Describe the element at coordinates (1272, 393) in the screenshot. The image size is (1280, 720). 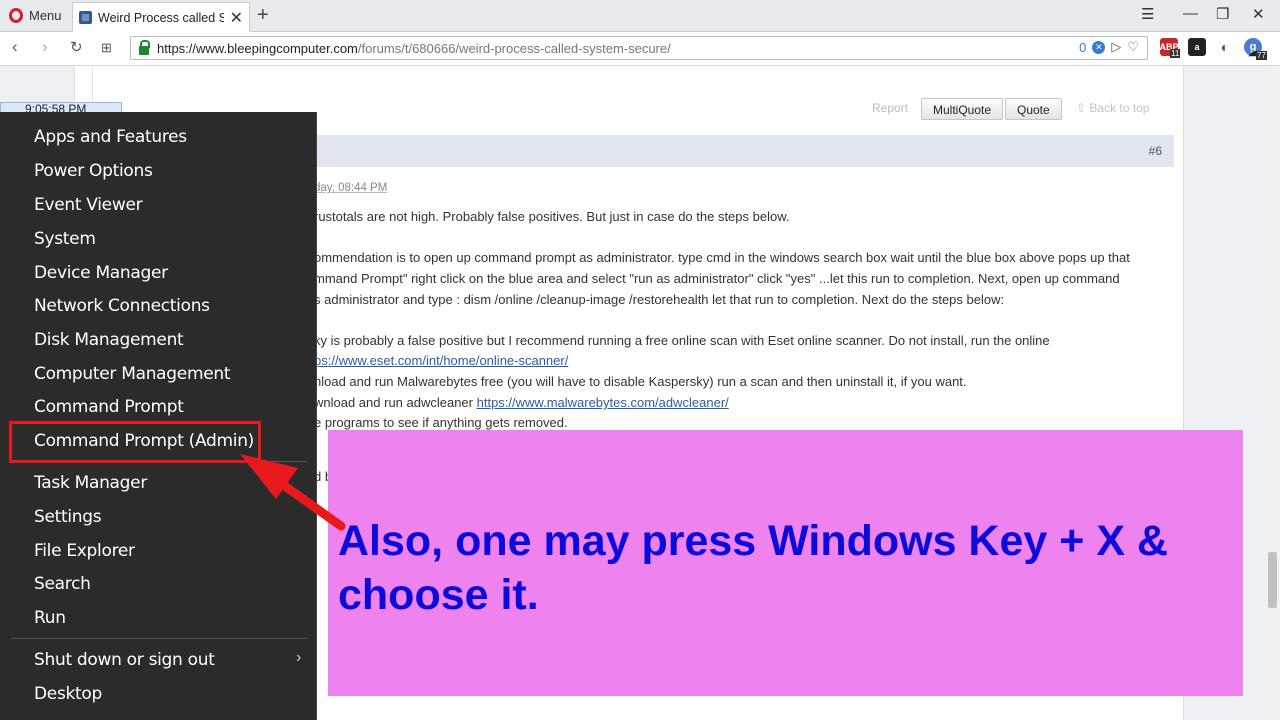
I see `page-scrollbar` at that location.